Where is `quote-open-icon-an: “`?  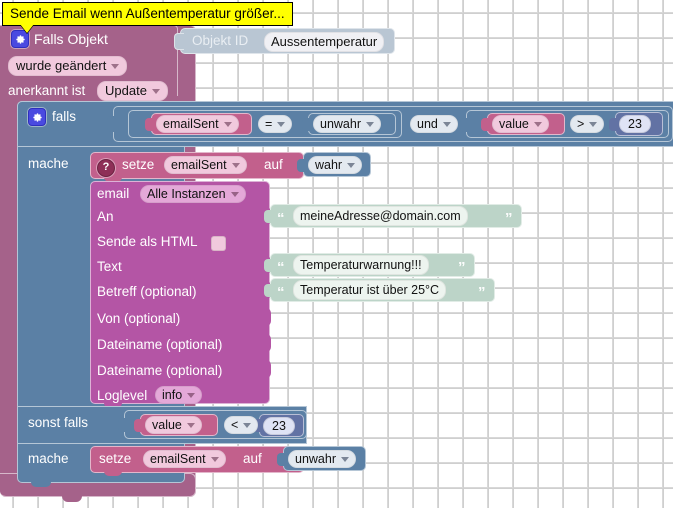 quote-open-icon-an: “ is located at coordinates (280, 218).